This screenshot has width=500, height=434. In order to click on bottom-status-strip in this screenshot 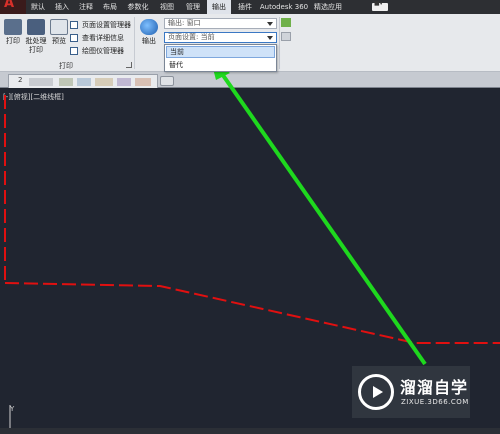, I will do `click(250, 431)`.